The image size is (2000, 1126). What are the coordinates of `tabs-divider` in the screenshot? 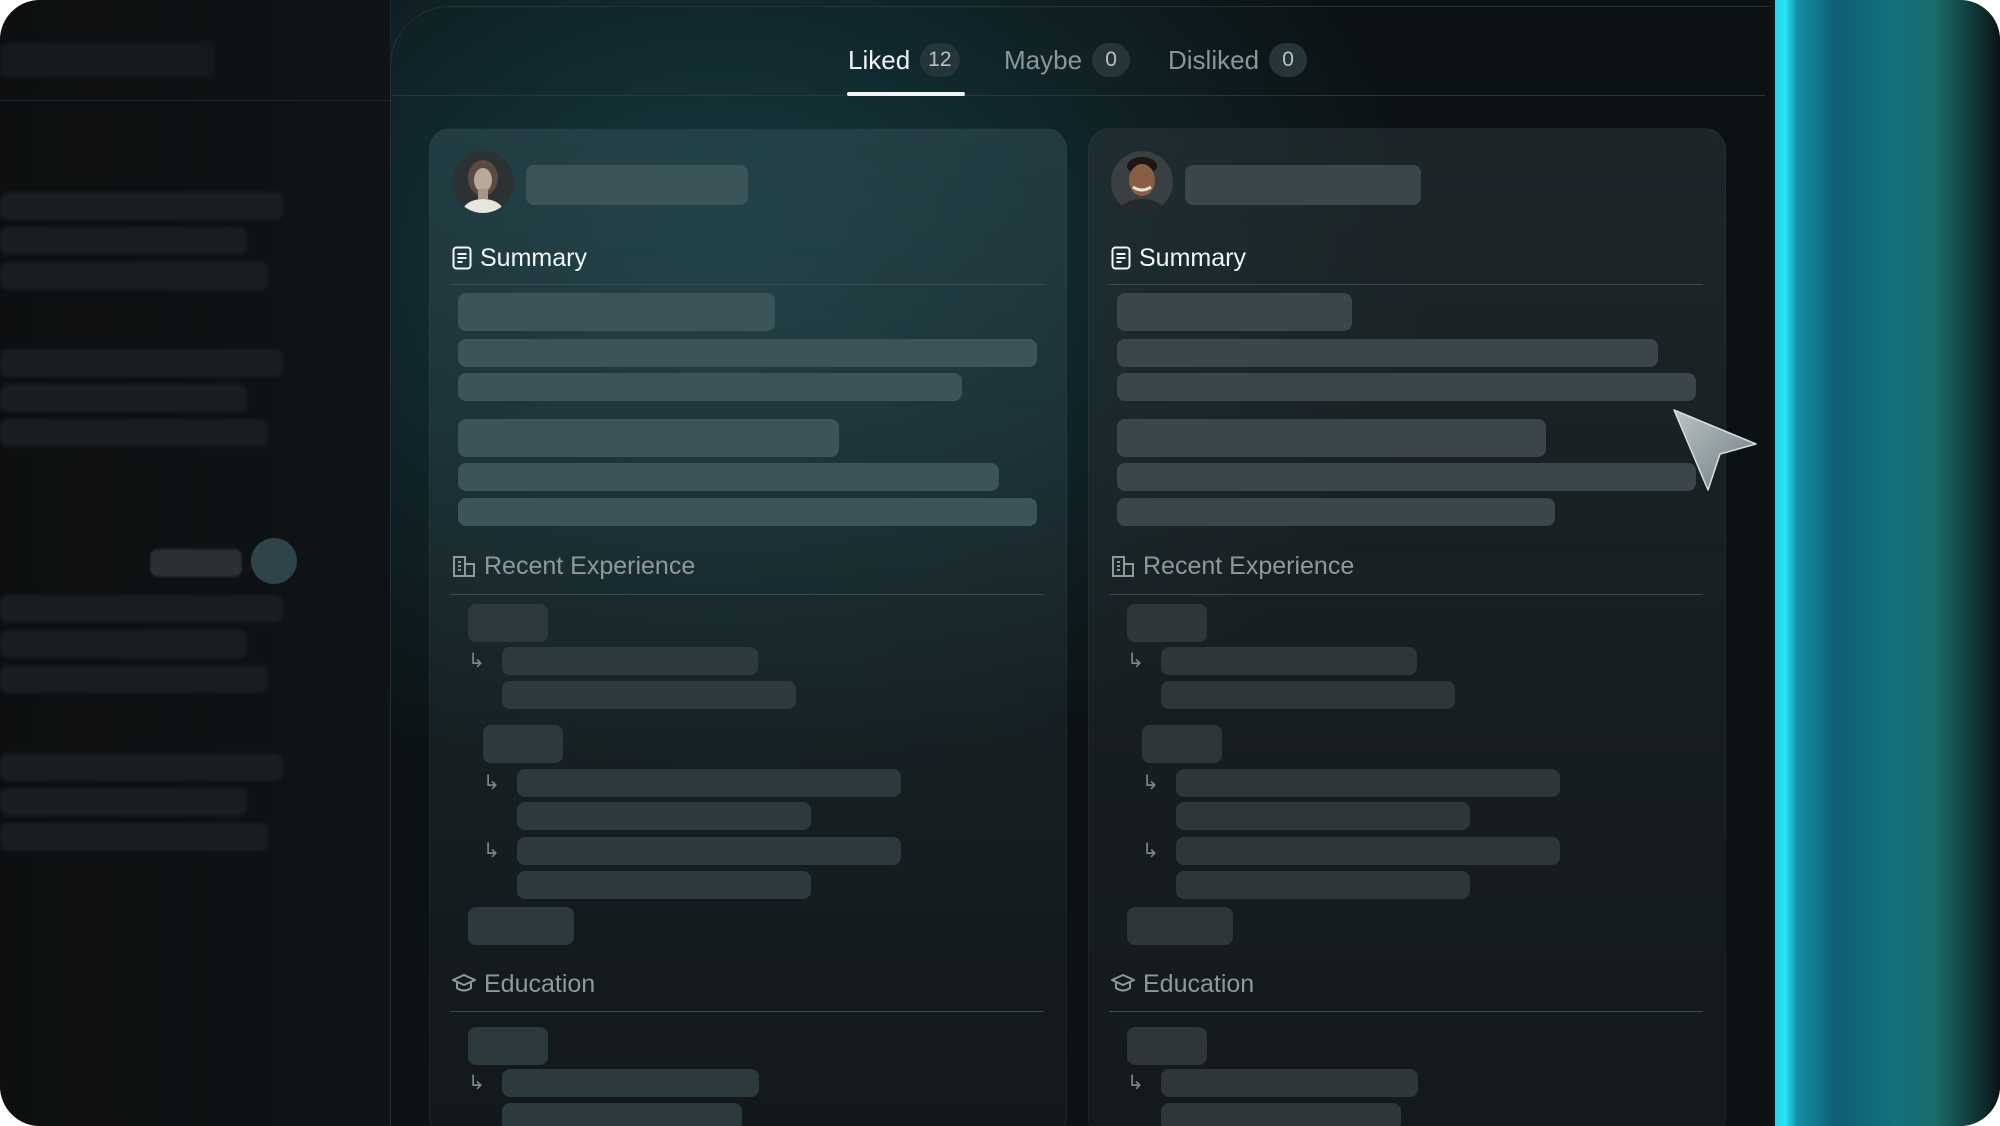 It's located at (1077, 95).